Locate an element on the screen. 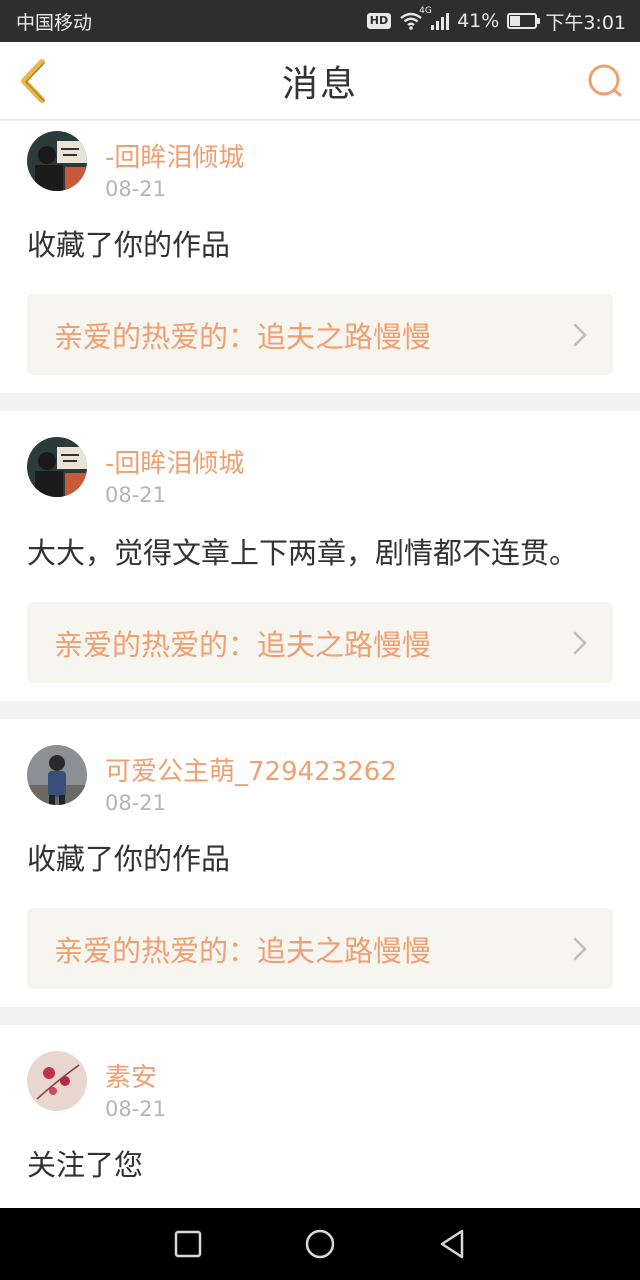 The width and height of the screenshot is (640, 1280). recents-button is located at coordinates (188, 1244).